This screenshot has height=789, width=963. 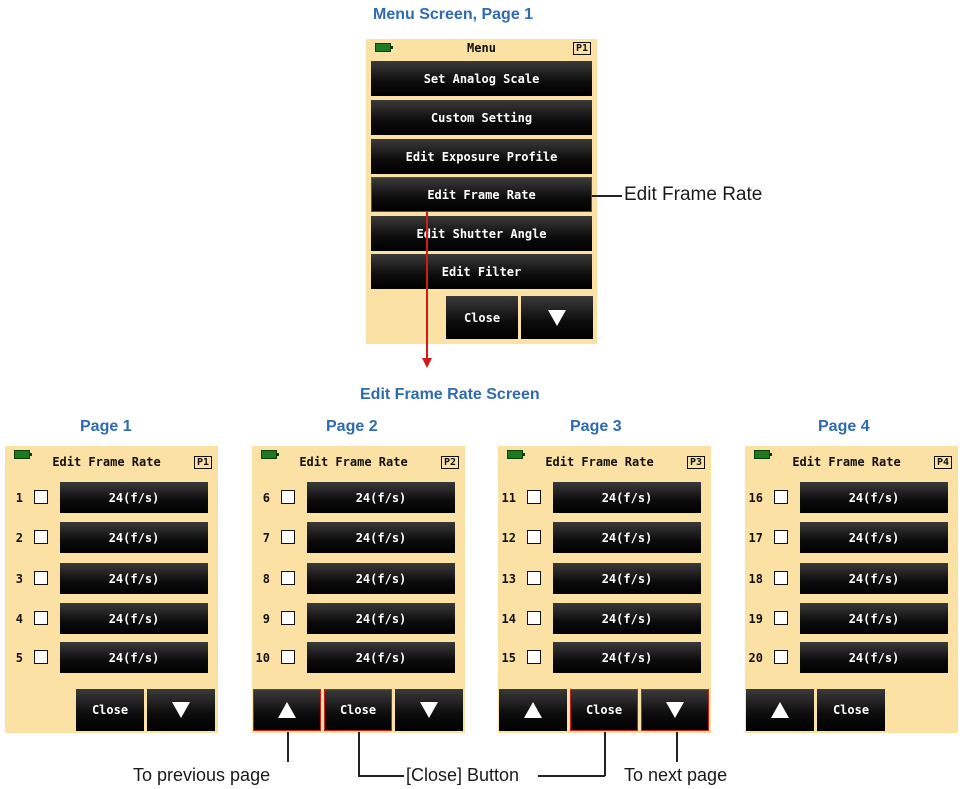 I want to click on row-number: 17, so click(x=755, y=538).